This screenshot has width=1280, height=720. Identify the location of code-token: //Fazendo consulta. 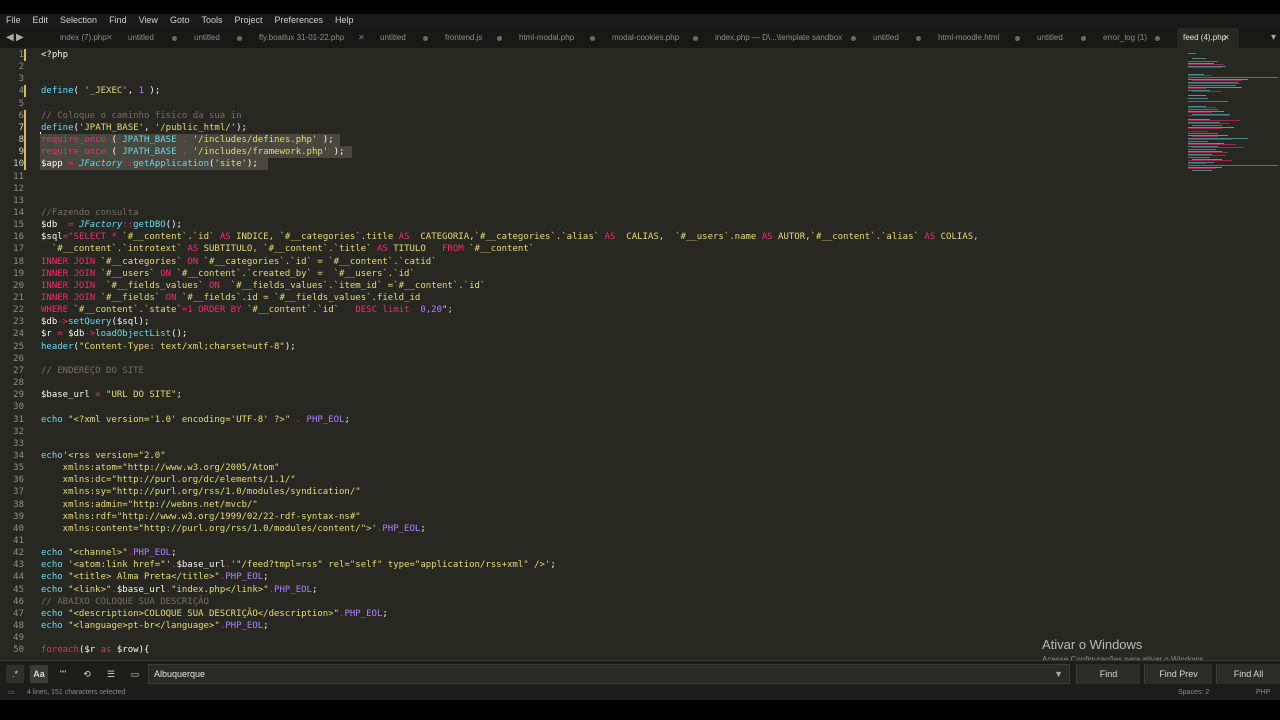
(90, 212).